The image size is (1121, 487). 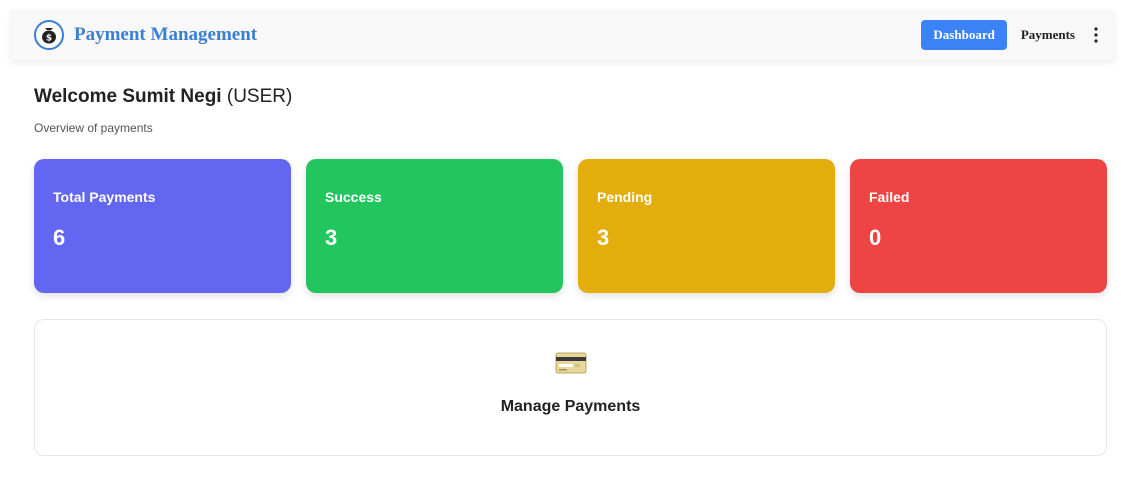 I want to click on brand-title: Payment Management, so click(x=166, y=34).